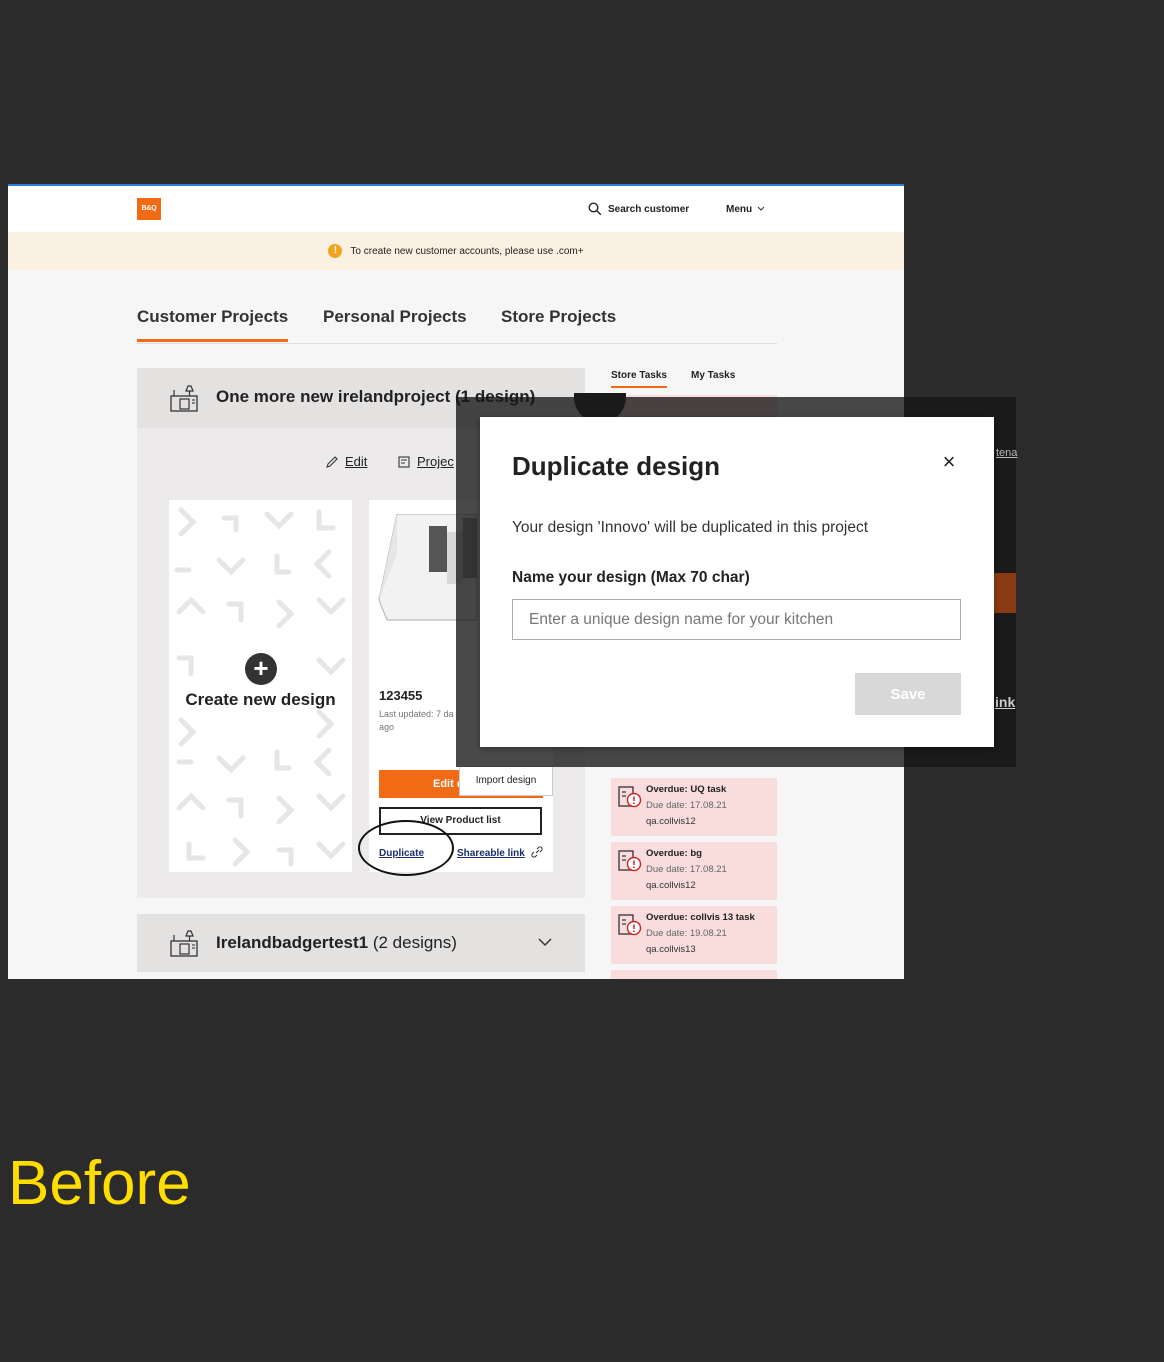 The image size is (1164, 1362). What do you see at coordinates (401, 695) in the screenshot?
I see `design-name: 123455` at bounding box center [401, 695].